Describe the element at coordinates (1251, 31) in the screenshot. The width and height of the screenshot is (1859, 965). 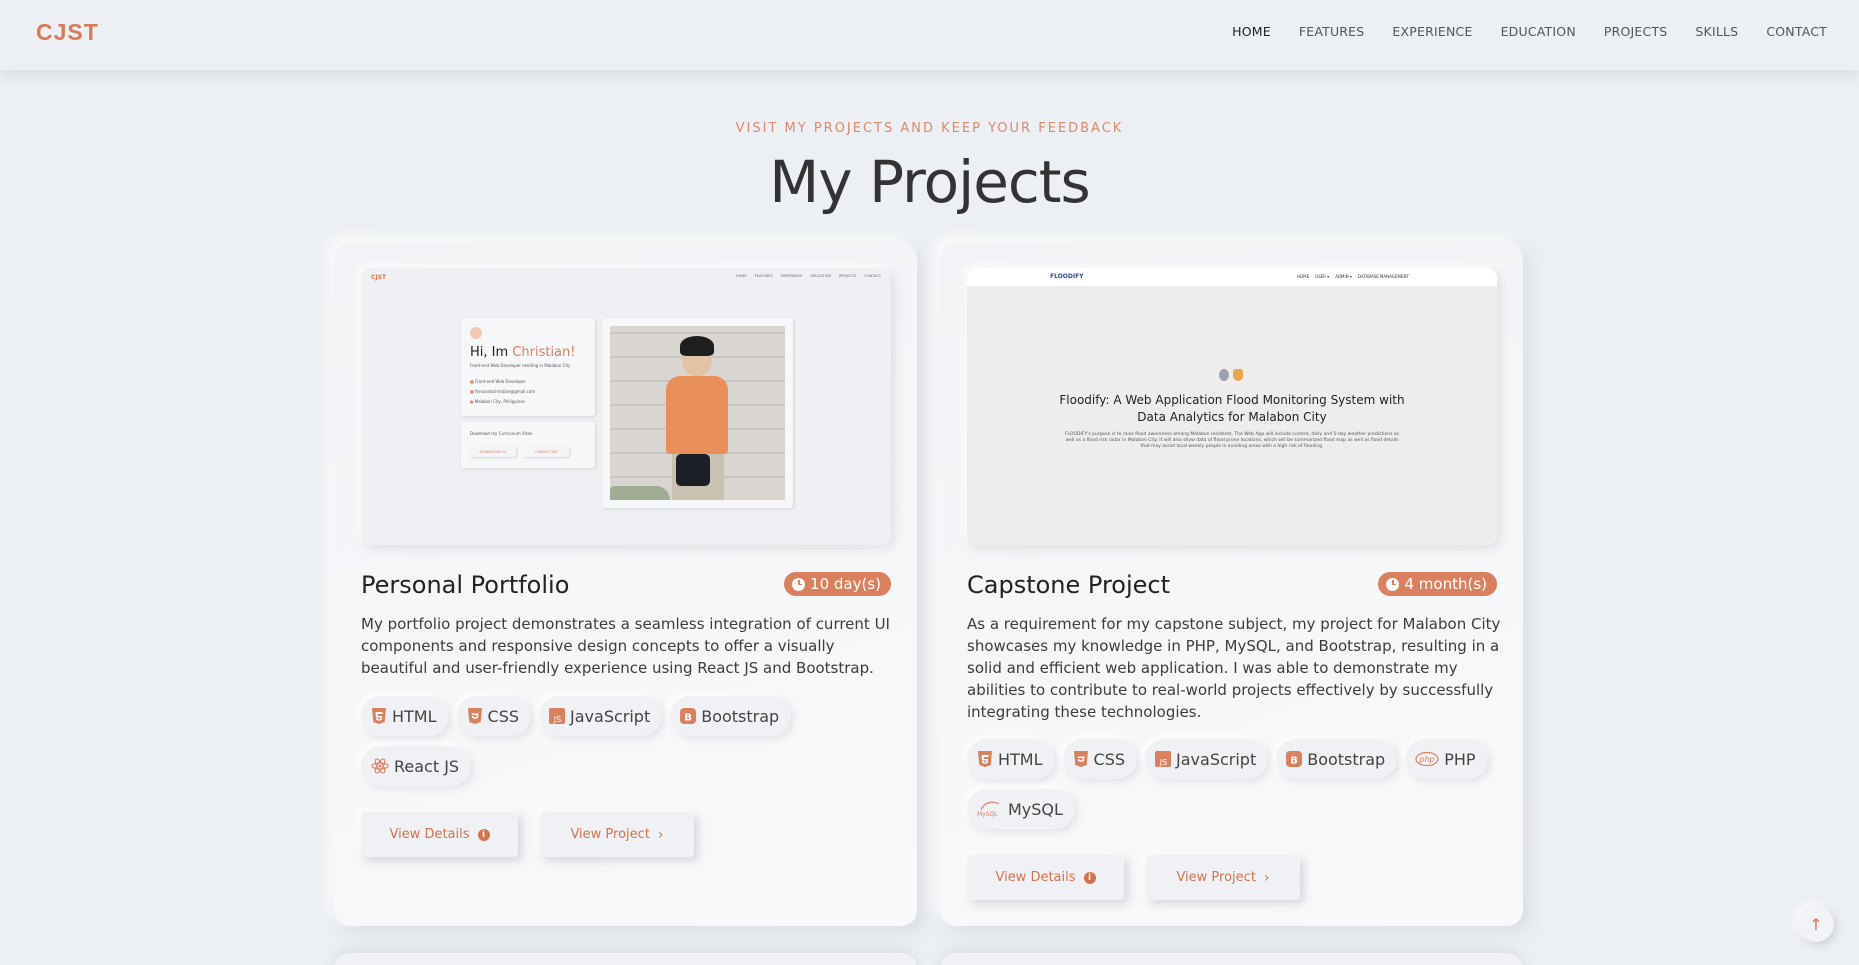
I see `nav-home: HOME` at that location.